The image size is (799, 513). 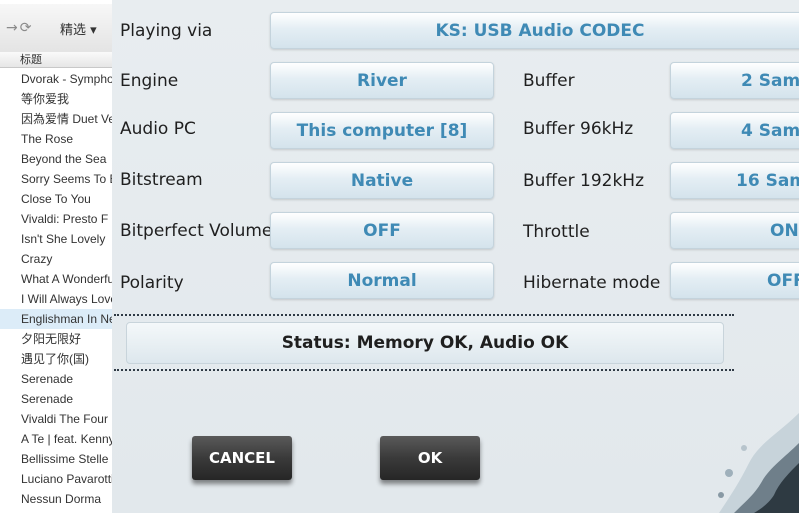 What do you see at coordinates (382, 180) in the screenshot?
I see `bitstream-selector: Native` at bounding box center [382, 180].